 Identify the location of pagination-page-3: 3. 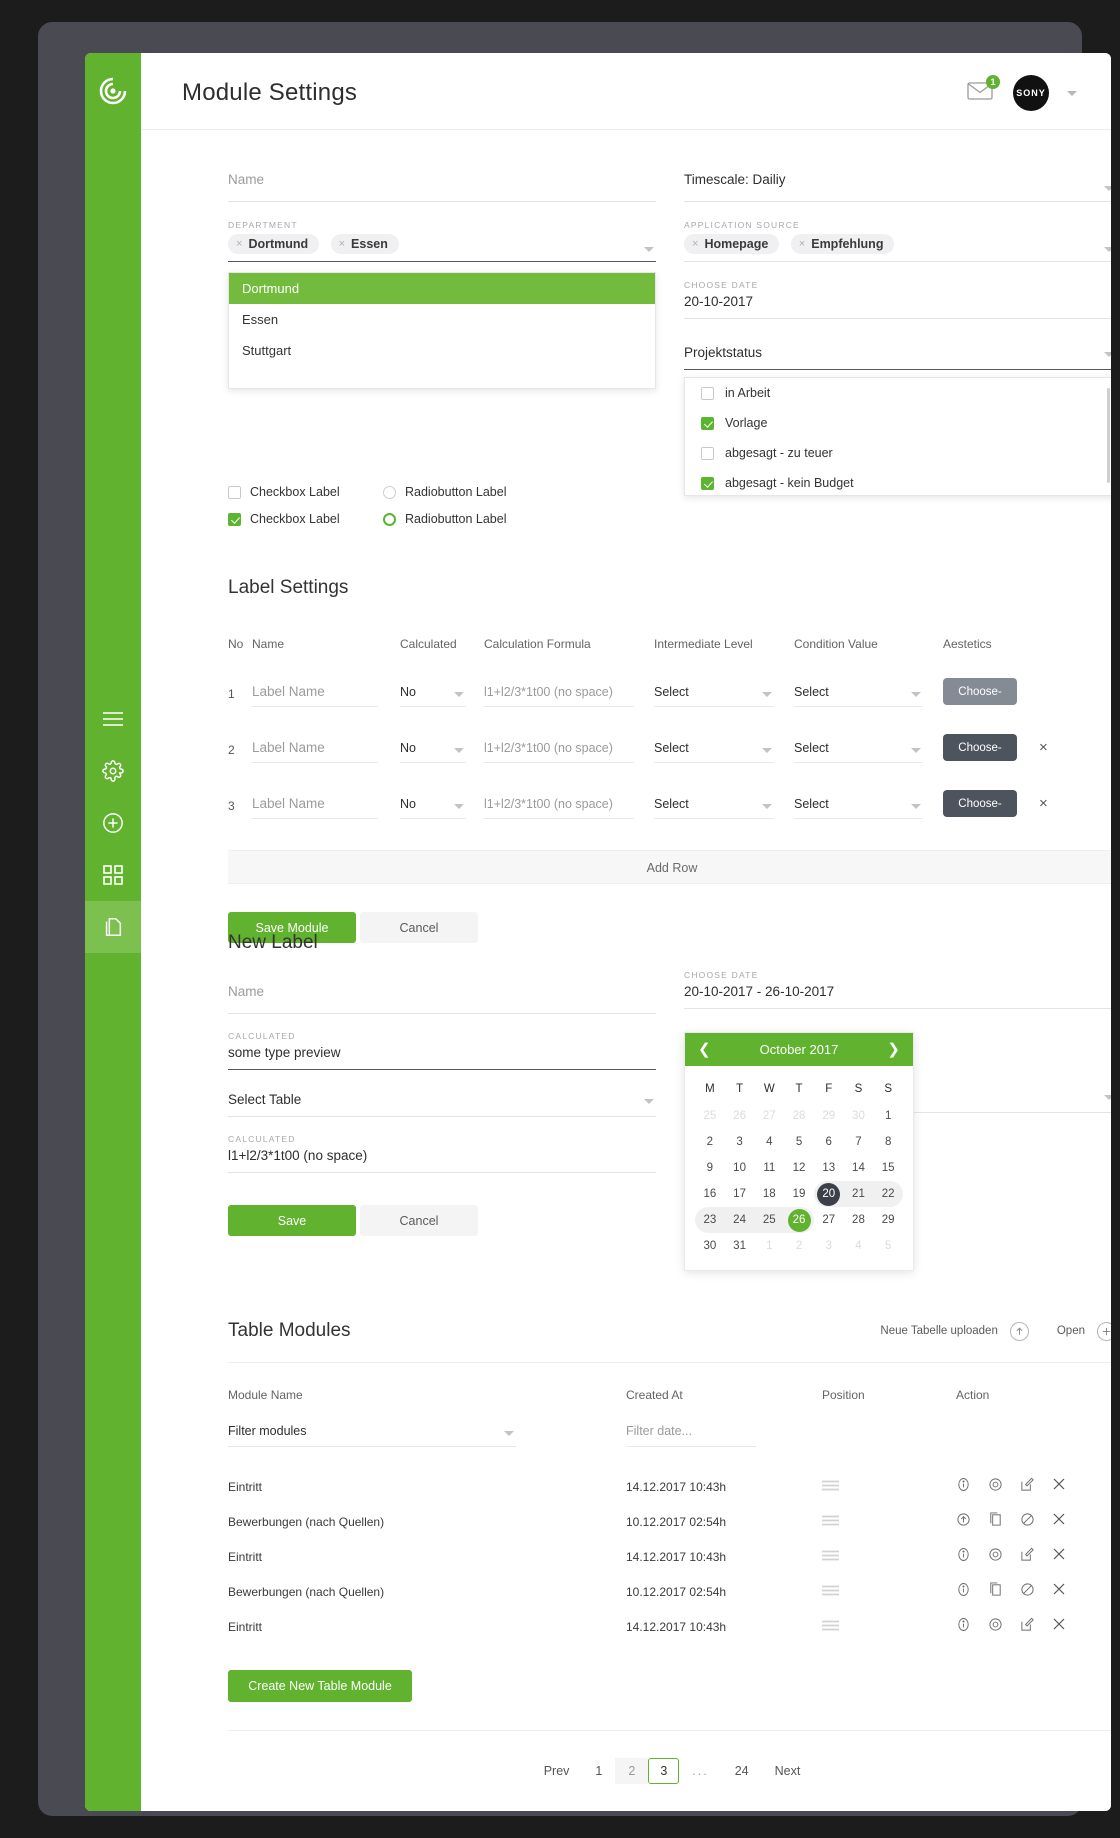
(664, 1771).